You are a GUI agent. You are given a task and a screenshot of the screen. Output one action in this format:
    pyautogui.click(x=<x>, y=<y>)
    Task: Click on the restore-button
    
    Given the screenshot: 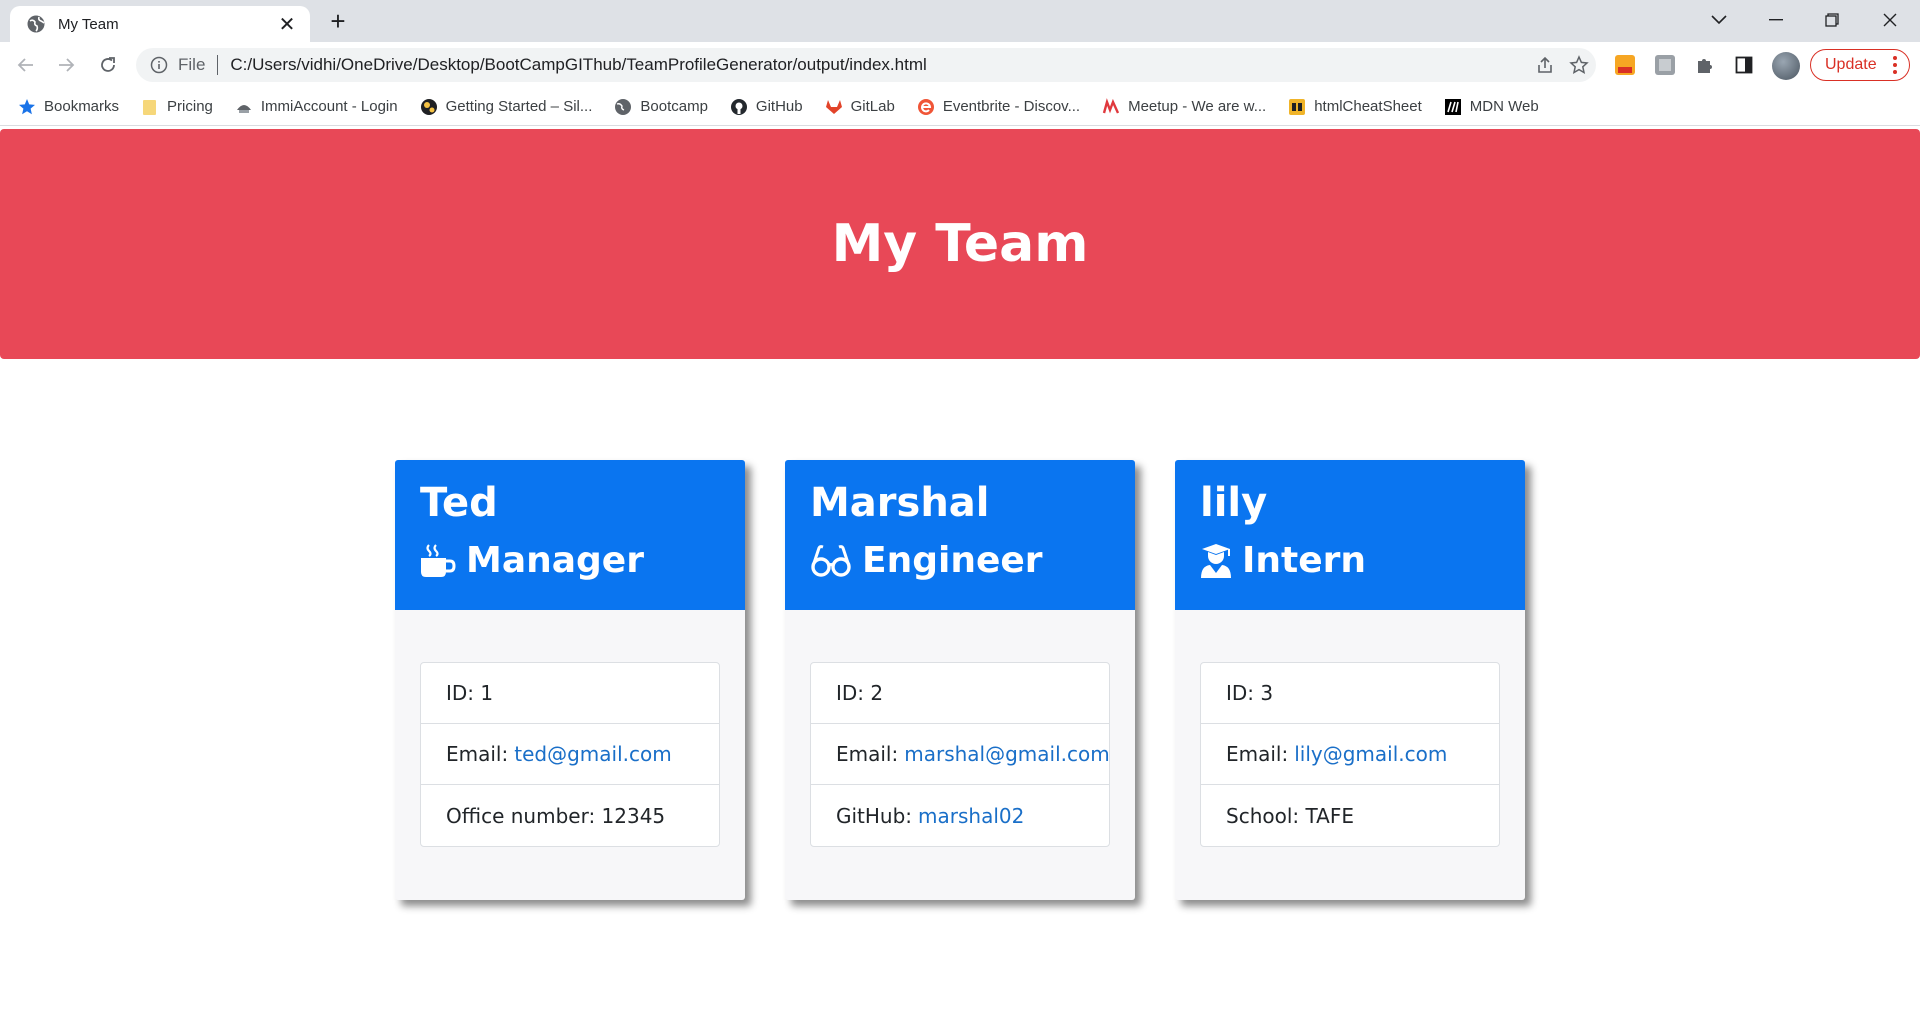 What is the action you would take?
    pyautogui.click(x=1832, y=20)
    